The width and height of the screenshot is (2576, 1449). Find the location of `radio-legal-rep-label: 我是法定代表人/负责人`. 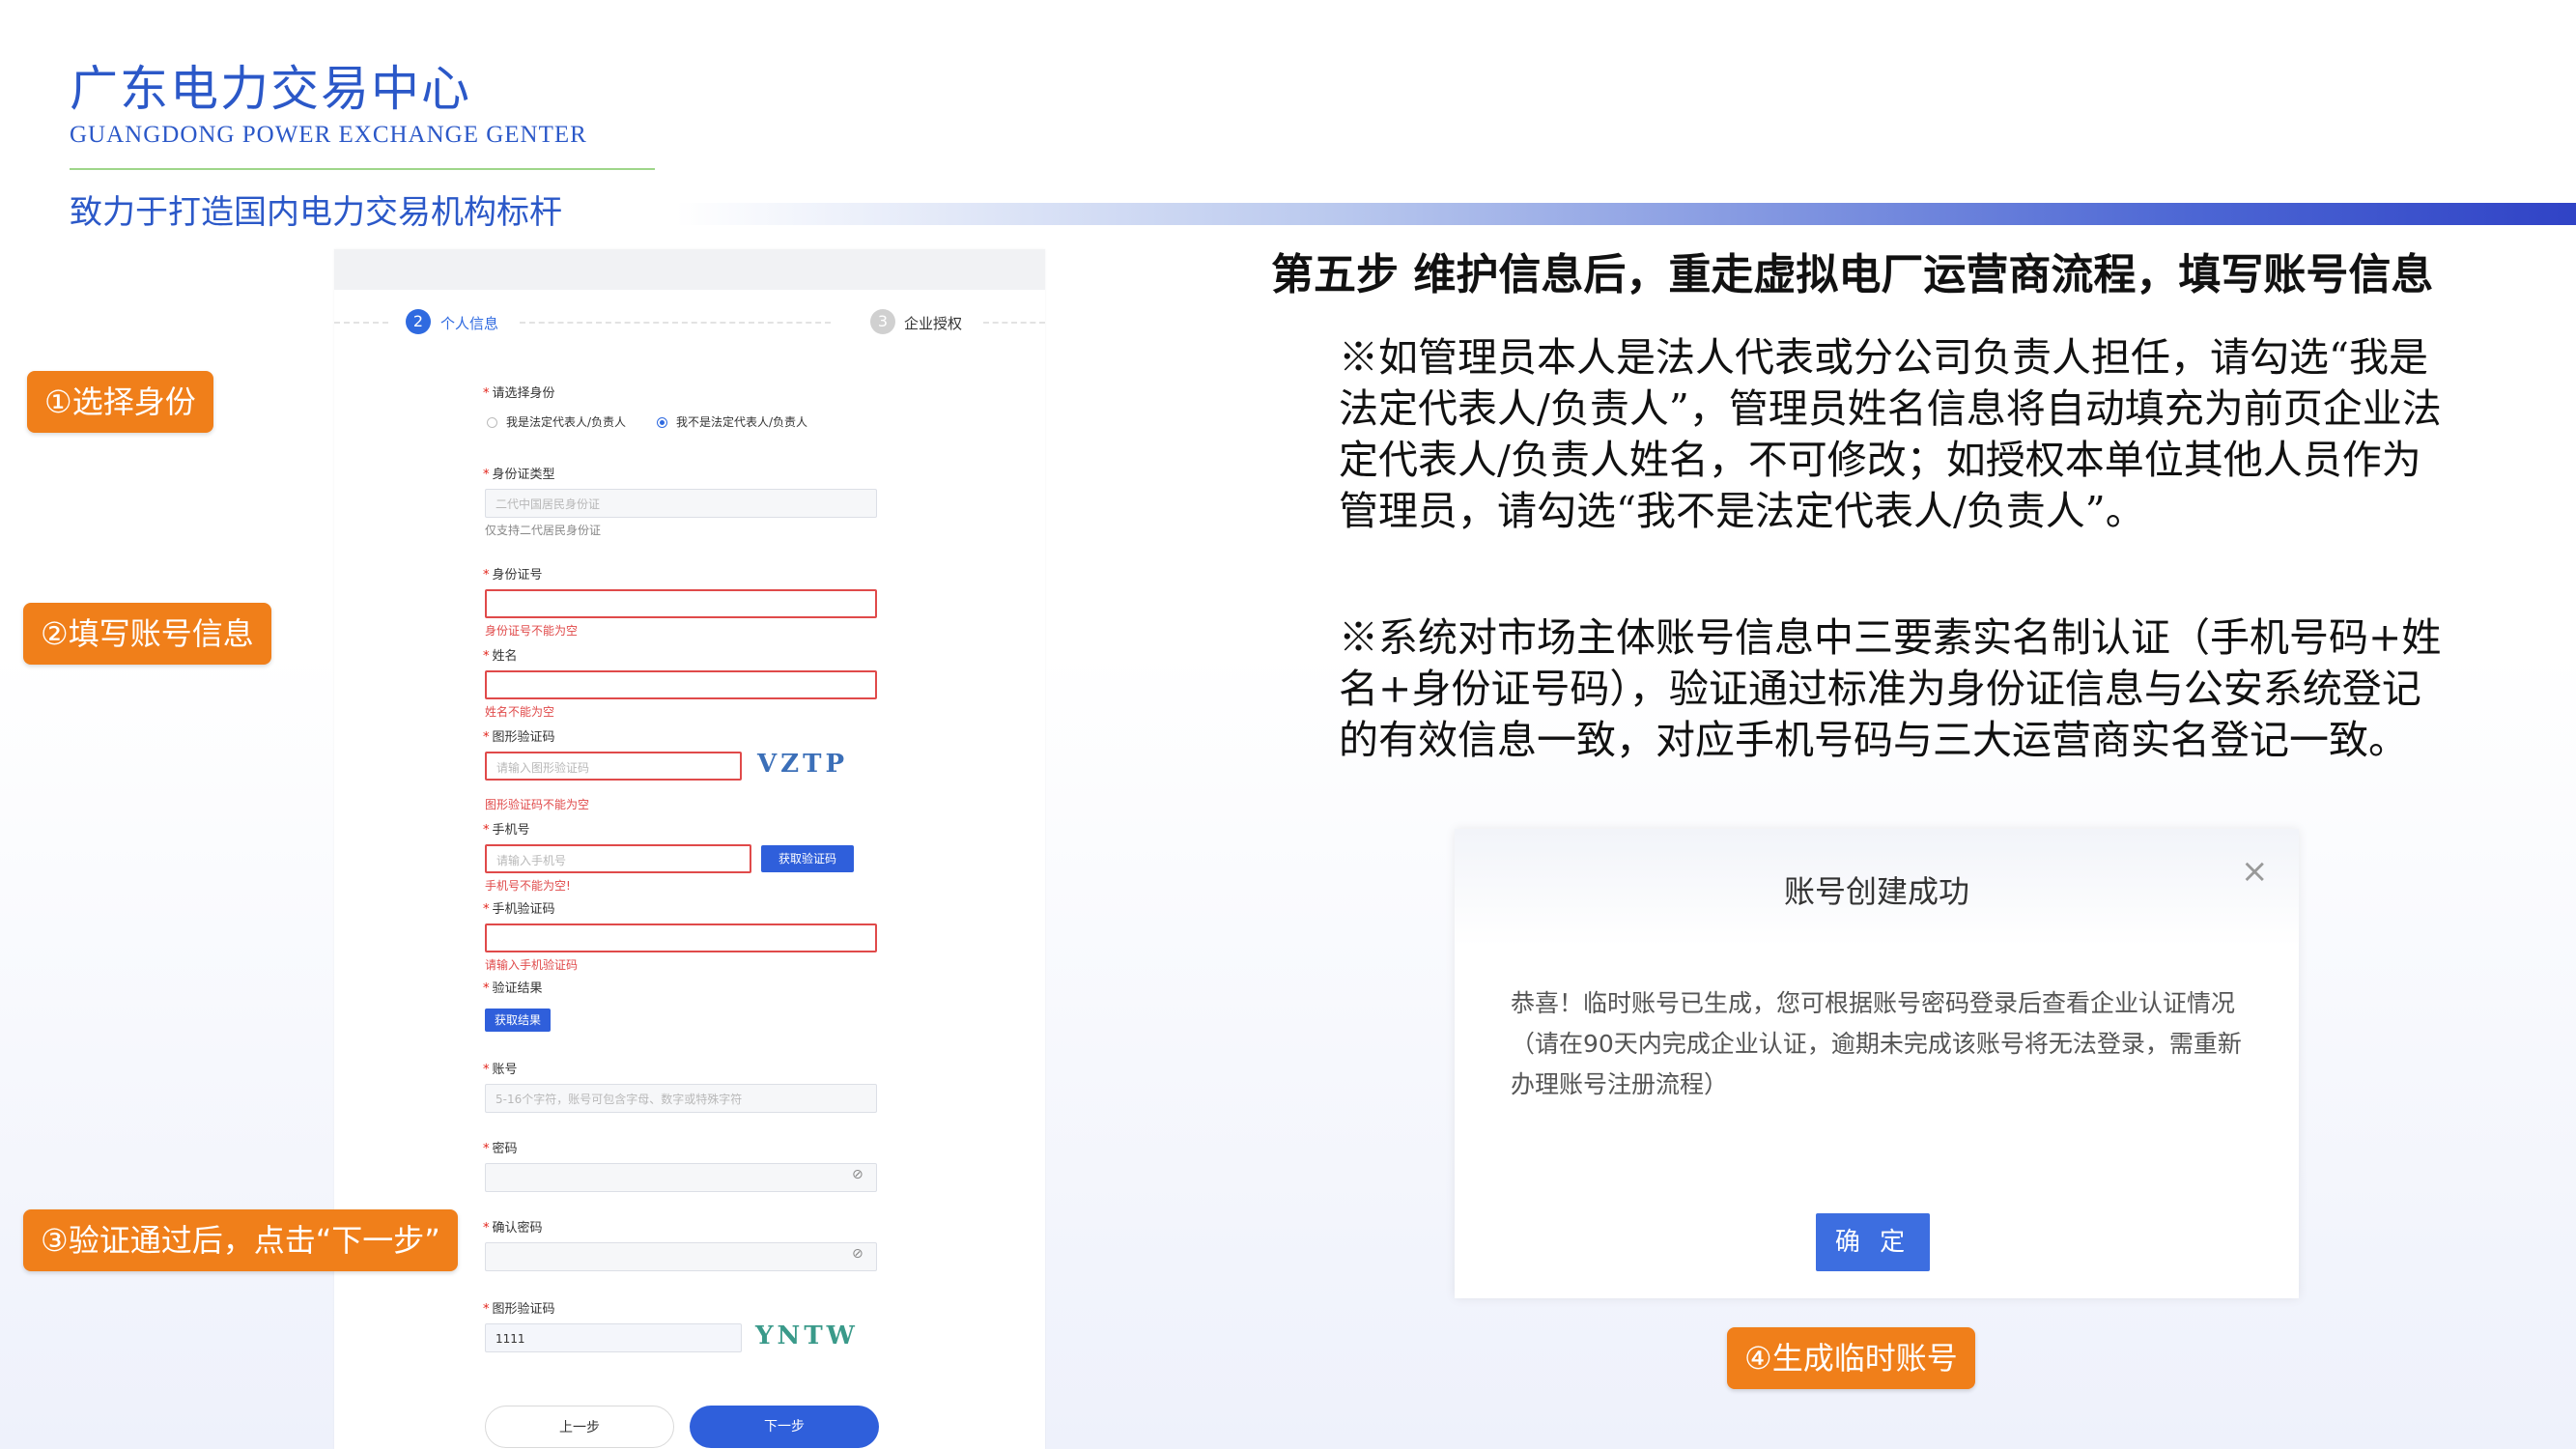

radio-legal-rep-label: 我是法定代表人/负责人 is located at coordinates (566, 422).